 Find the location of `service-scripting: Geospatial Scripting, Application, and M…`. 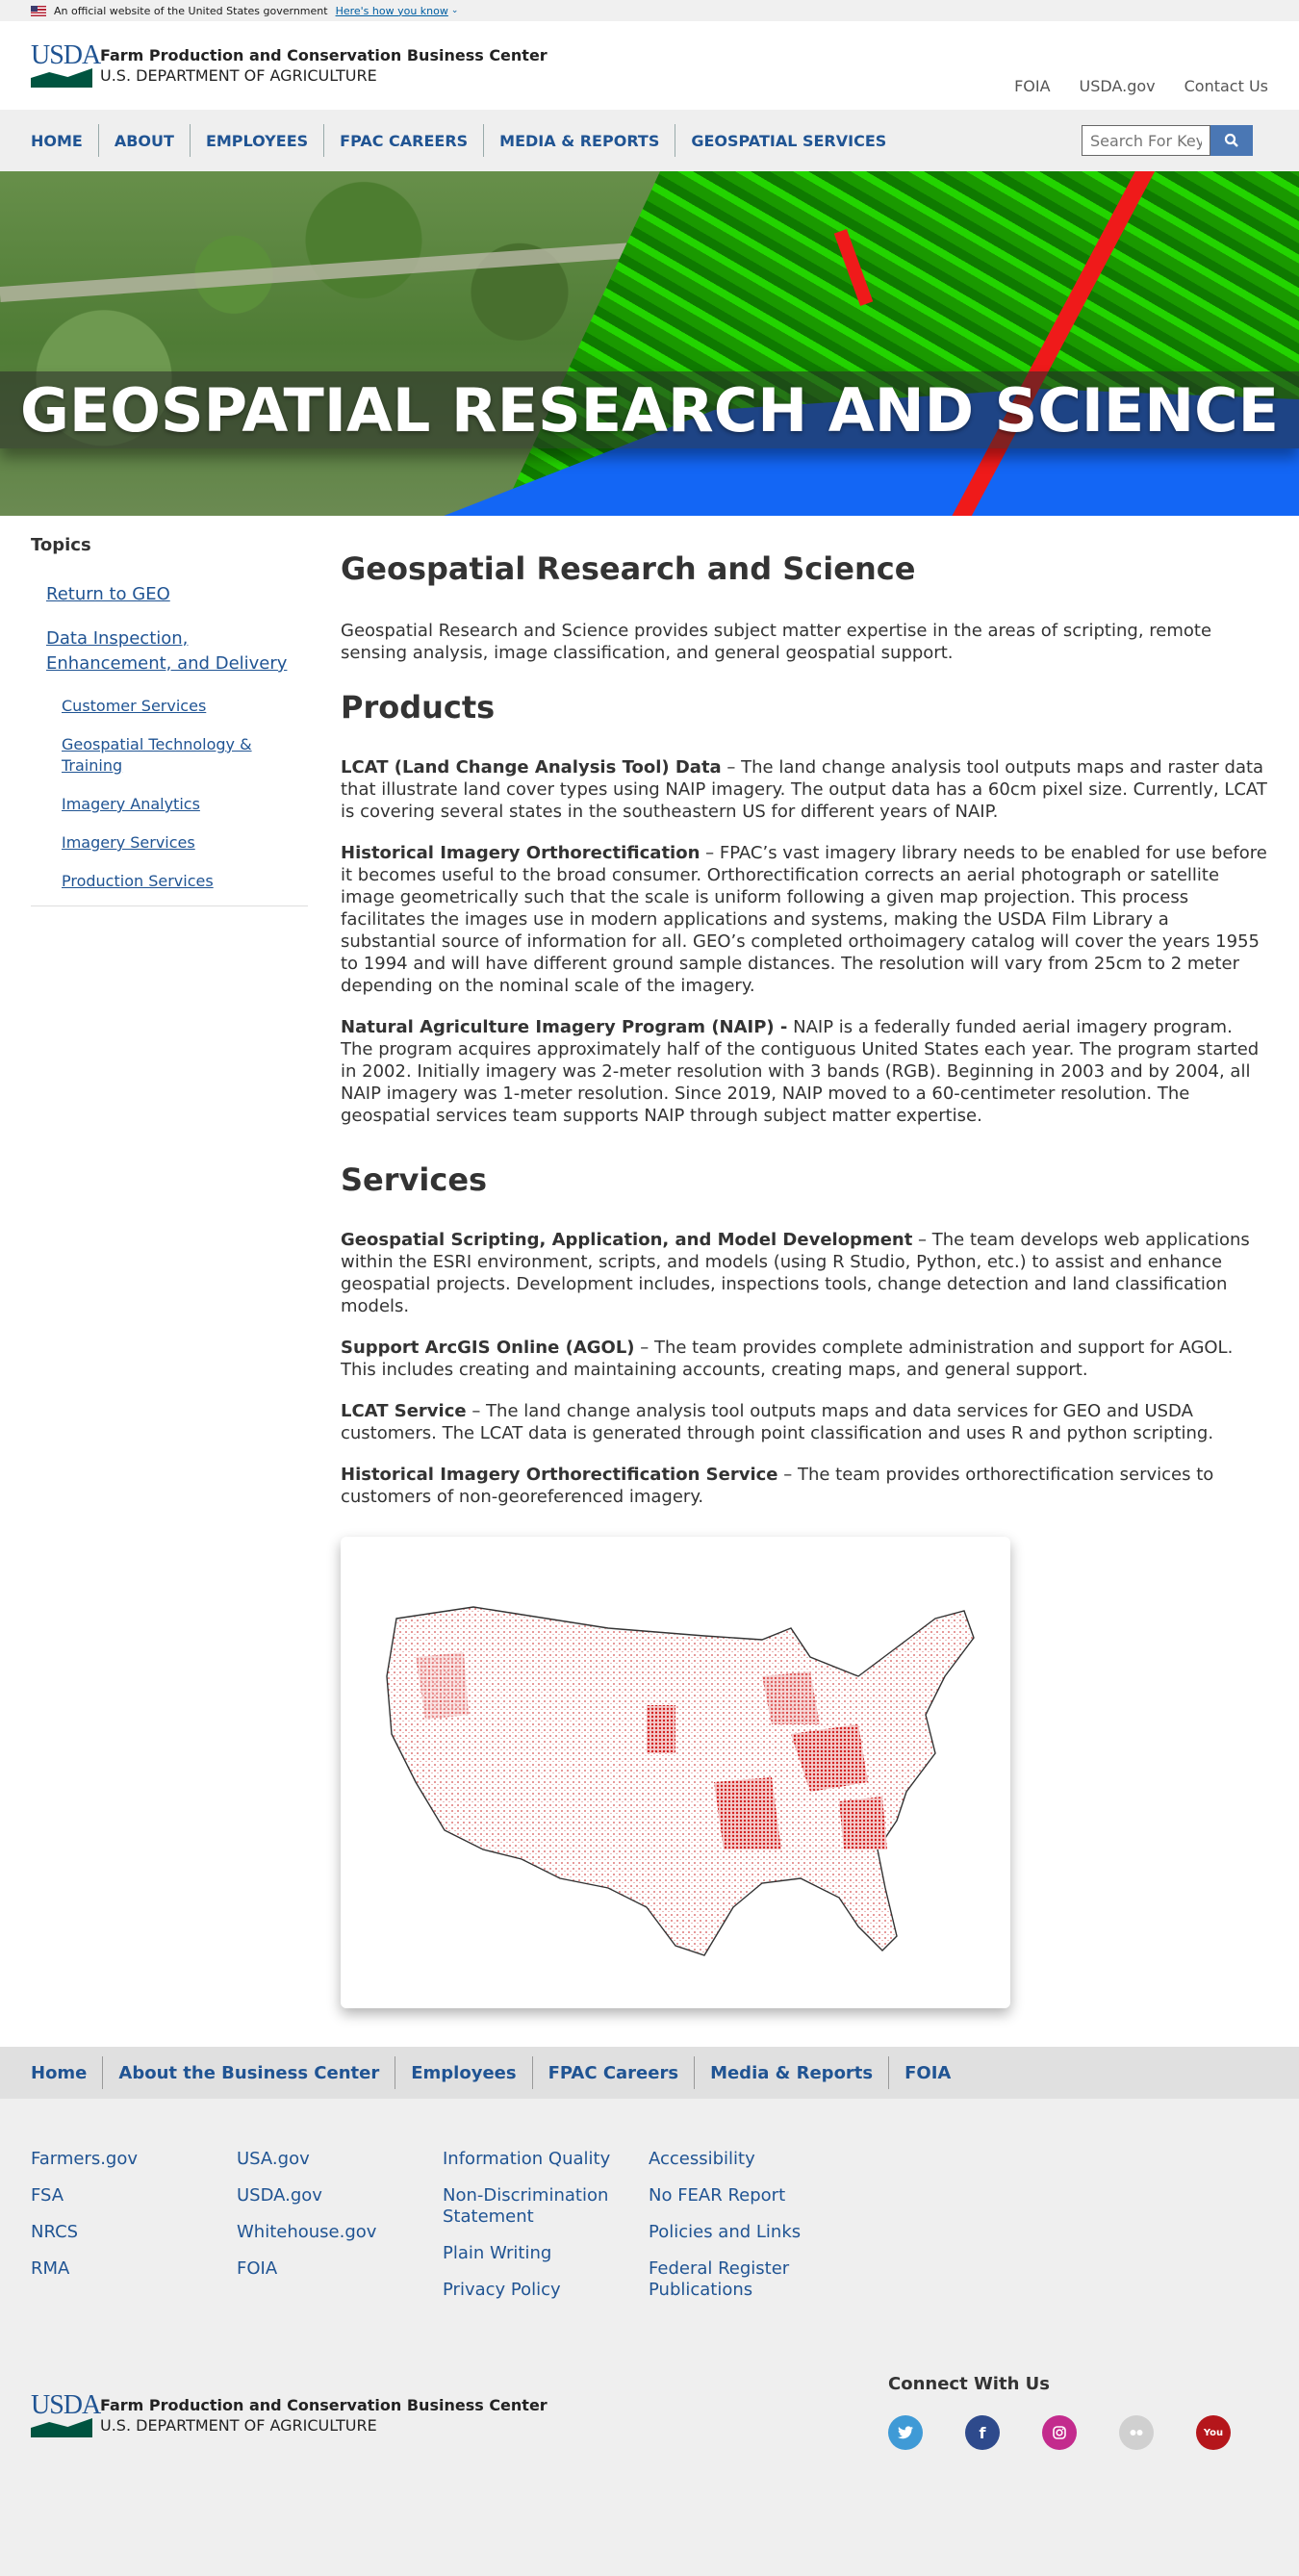

service-scripting: Geospatial Scripting, Application, and M… is located at coordinates (804, 1273).